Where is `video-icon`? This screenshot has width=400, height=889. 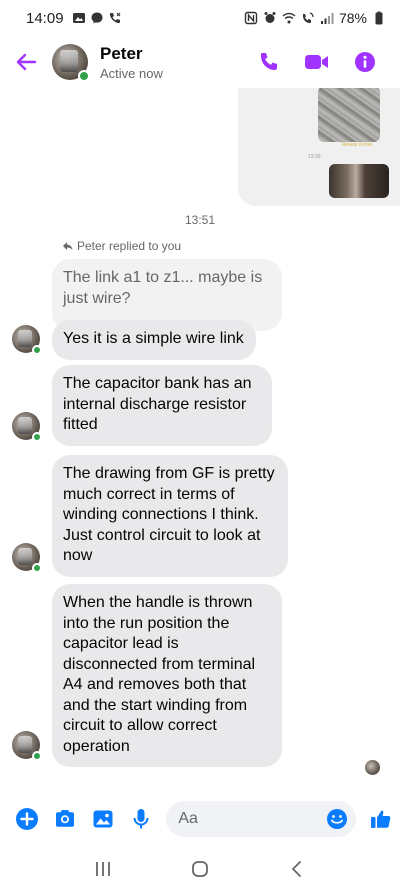
video-icon is located at coordinates (316, 62).